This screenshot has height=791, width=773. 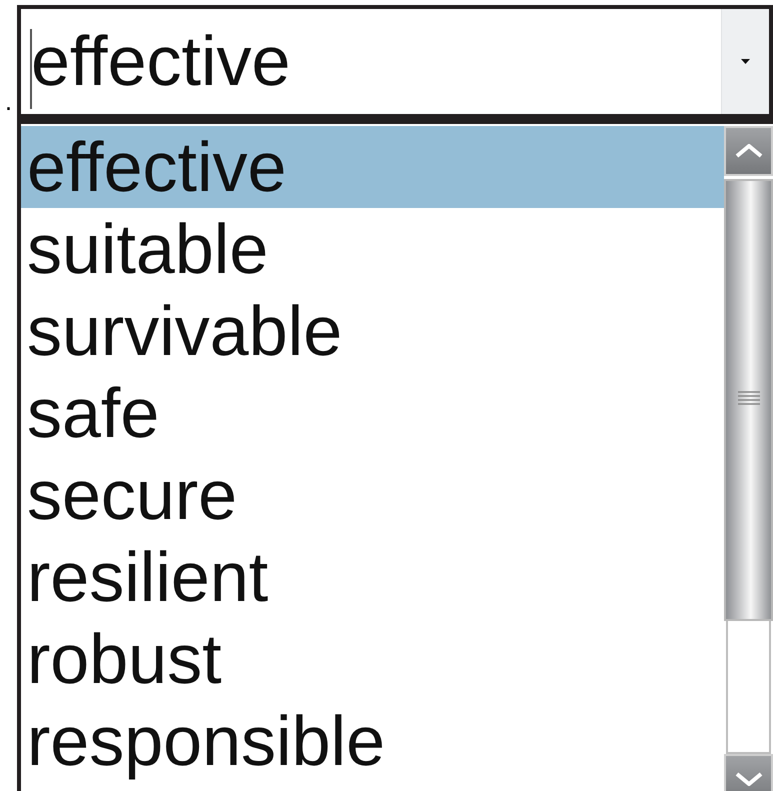 What do you see at coordinates (372, 413) in the screenshot?
I see `dropdown-option: safe` at bounding box center [372, 413].